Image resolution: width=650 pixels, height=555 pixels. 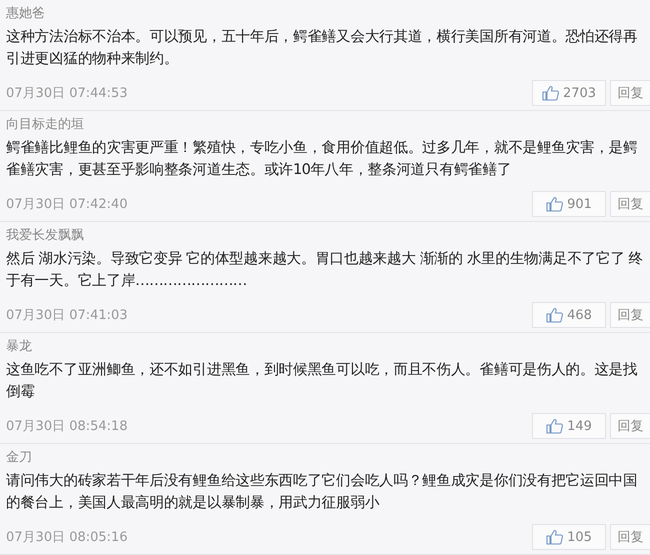 I want to click on comment-time: 07月30日 07:42:40, so click(x=67, y=204).